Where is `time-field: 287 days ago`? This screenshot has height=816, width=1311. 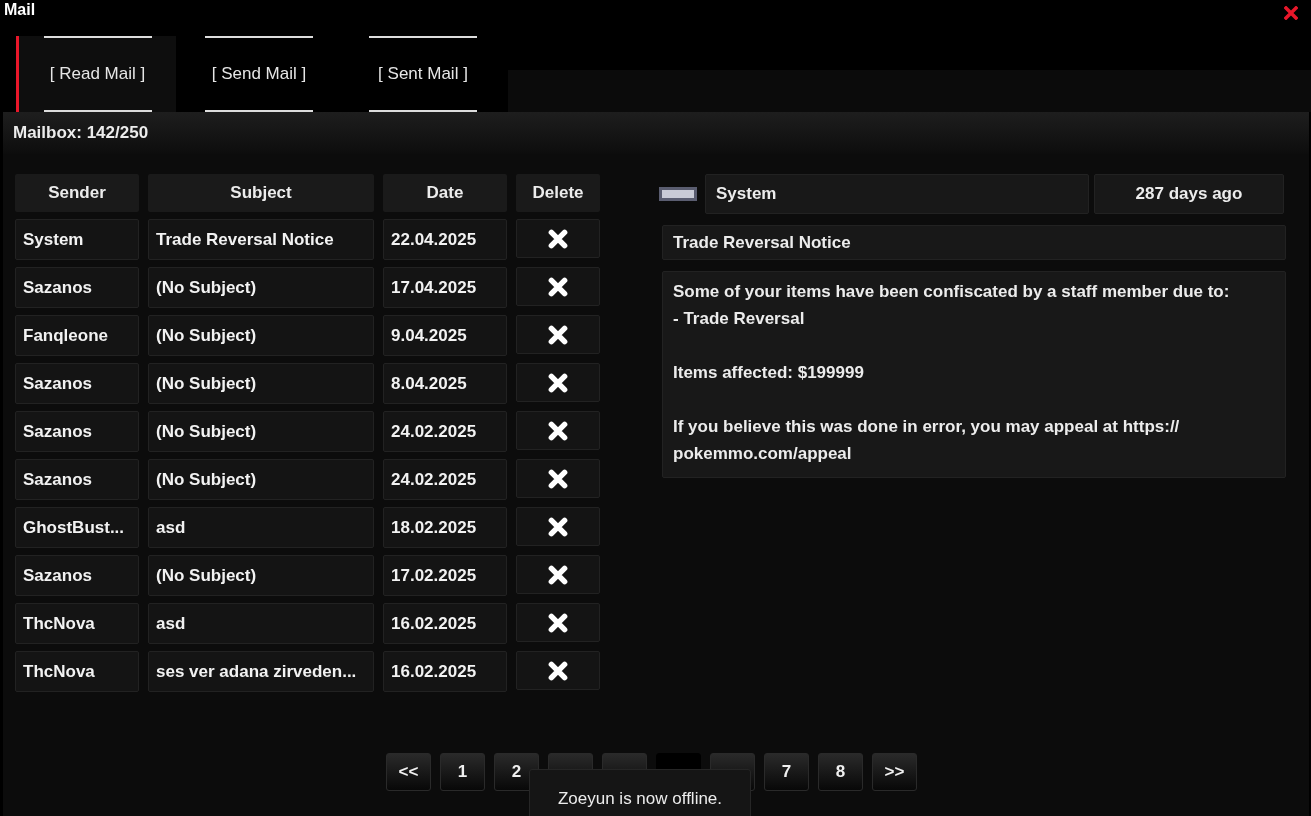 time-field: 287 days ago is located at coordinates (1189, 194).